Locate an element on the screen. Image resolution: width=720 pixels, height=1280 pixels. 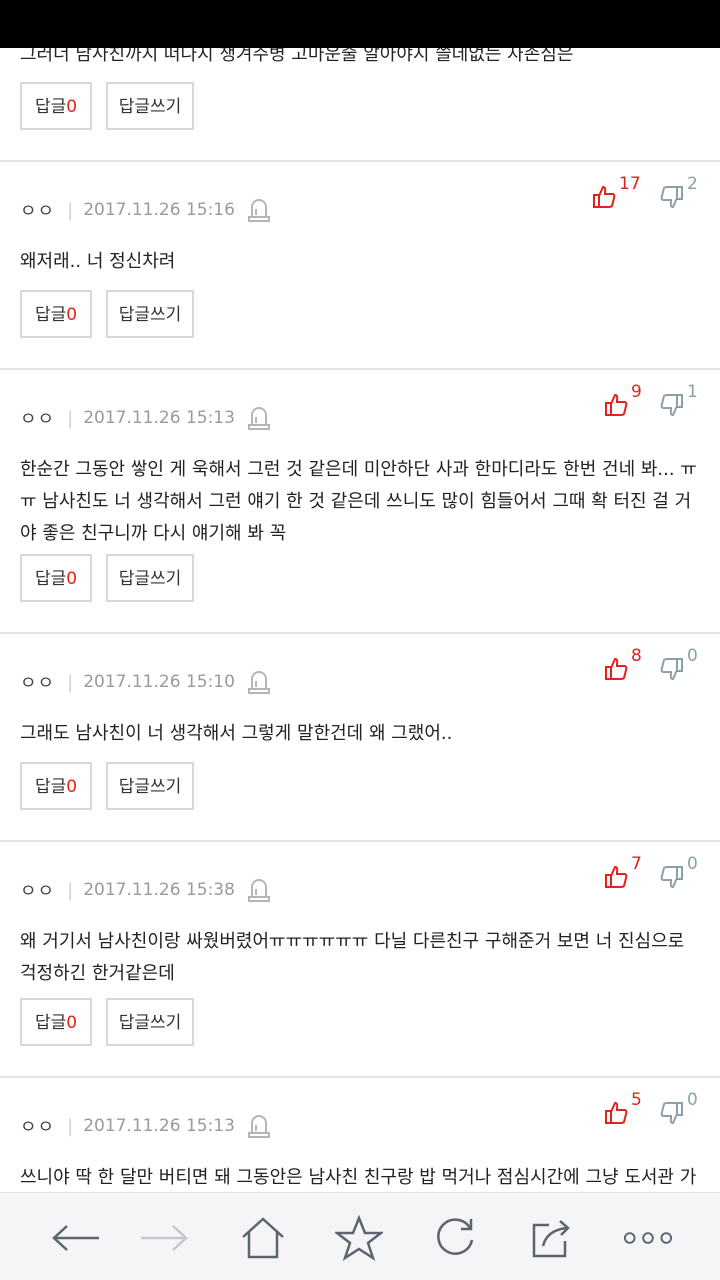
star-icon is located at coordinates (359, 1238).